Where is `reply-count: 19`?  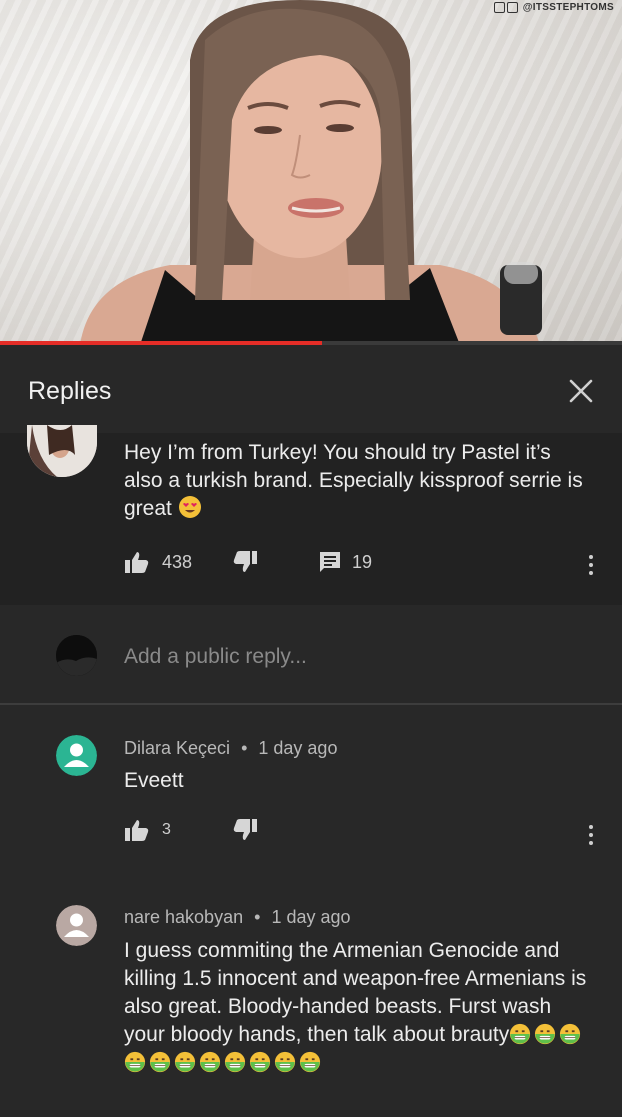 reply-count: 19 is located at coordinates (362, 561).